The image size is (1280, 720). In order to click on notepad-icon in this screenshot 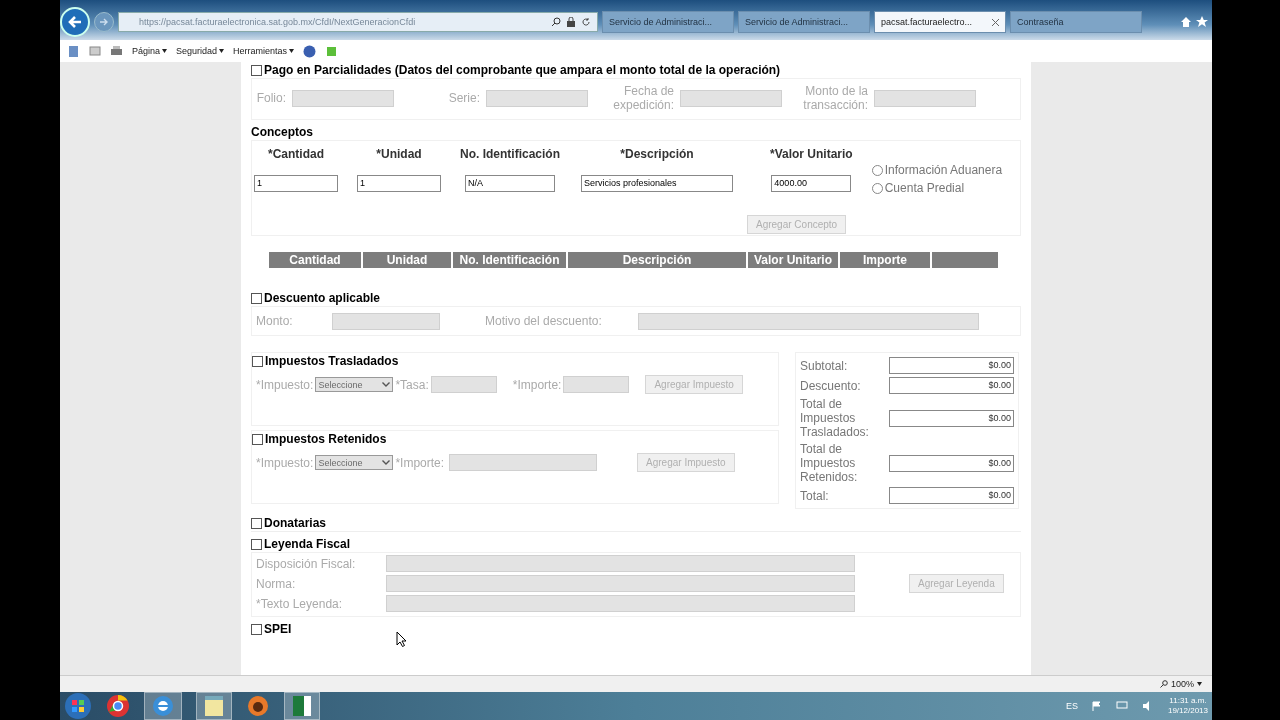, I will do `click(214, 706)`.